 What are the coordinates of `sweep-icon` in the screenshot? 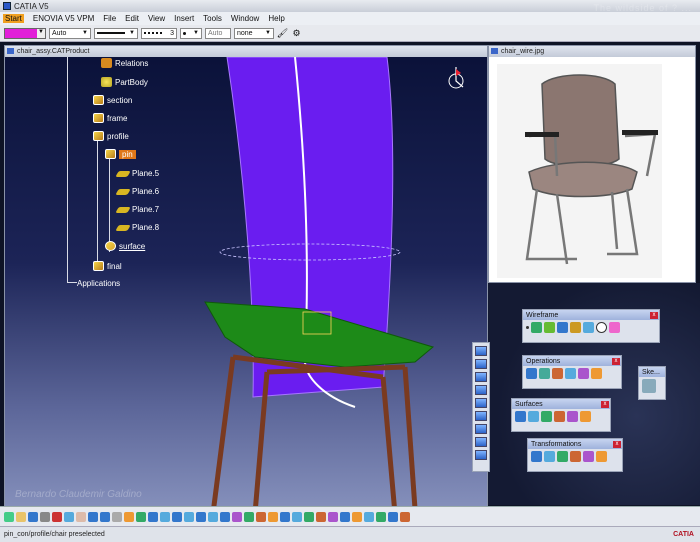 It's located at (546, 416).